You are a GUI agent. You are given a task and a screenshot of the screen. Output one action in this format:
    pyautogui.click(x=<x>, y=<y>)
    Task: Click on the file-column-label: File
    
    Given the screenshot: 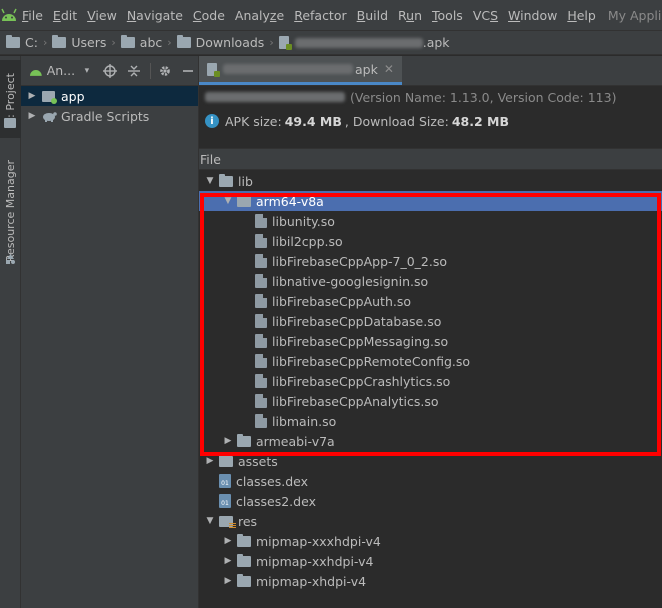 What is the action you would take?
    pyautogui.click(x=210, y=159)
    